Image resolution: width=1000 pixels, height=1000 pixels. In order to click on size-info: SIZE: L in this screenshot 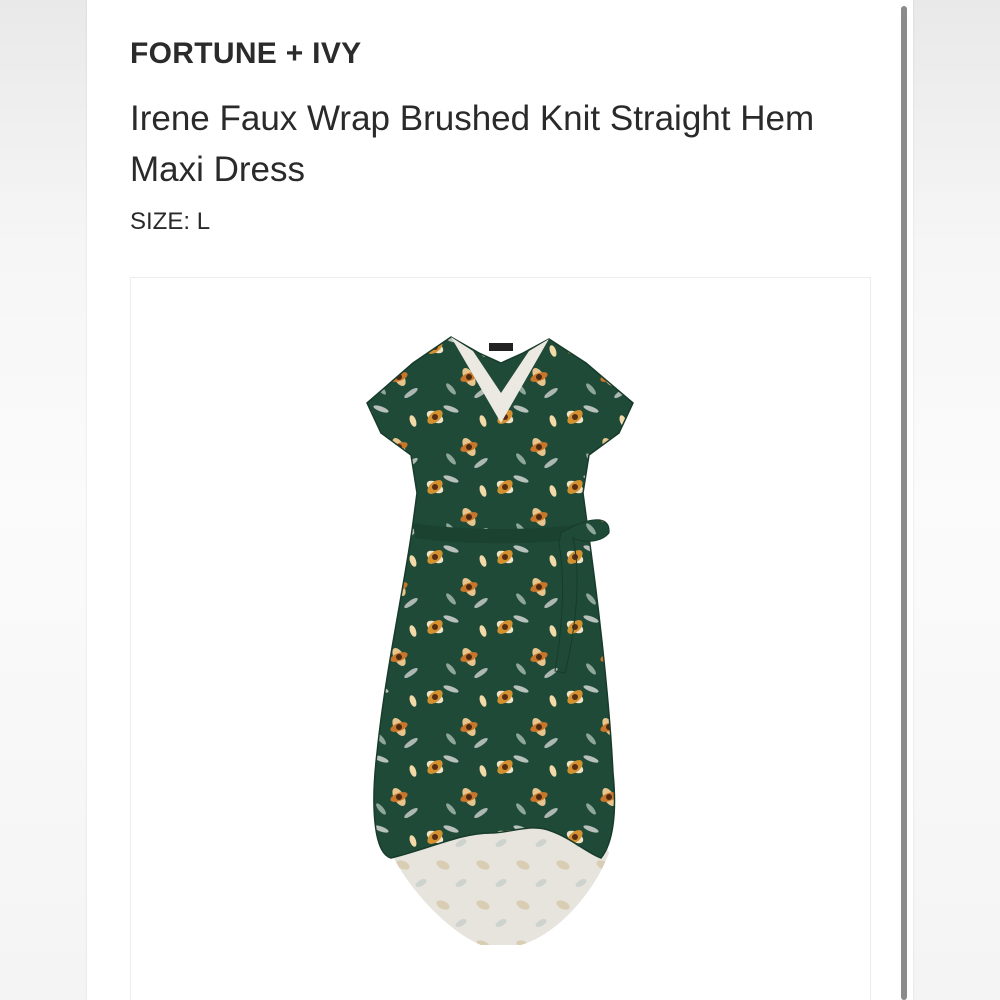, I will do `click(170, 222)`.